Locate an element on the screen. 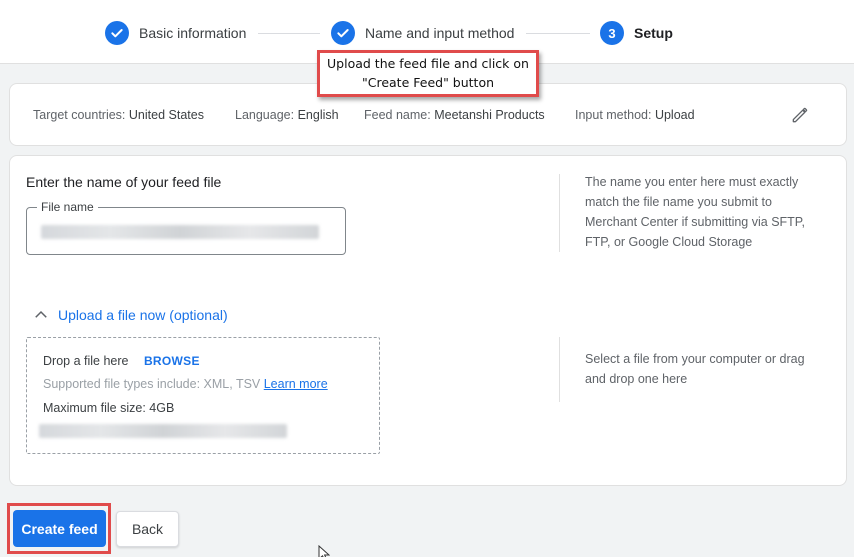 The width and height of the screenshot is (854, 557). create-feed-button: Create feed is located at coordinates (59, 528).